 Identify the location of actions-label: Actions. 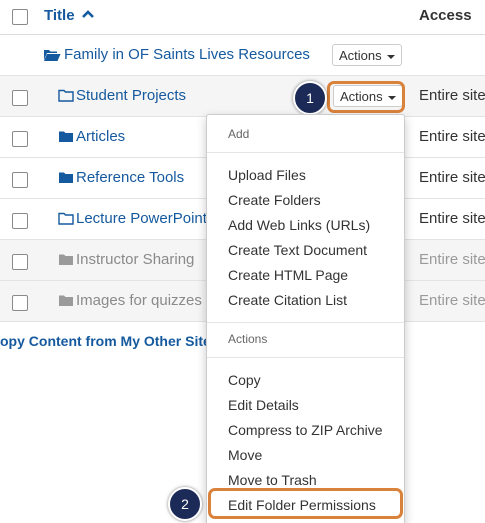
(360, 55).